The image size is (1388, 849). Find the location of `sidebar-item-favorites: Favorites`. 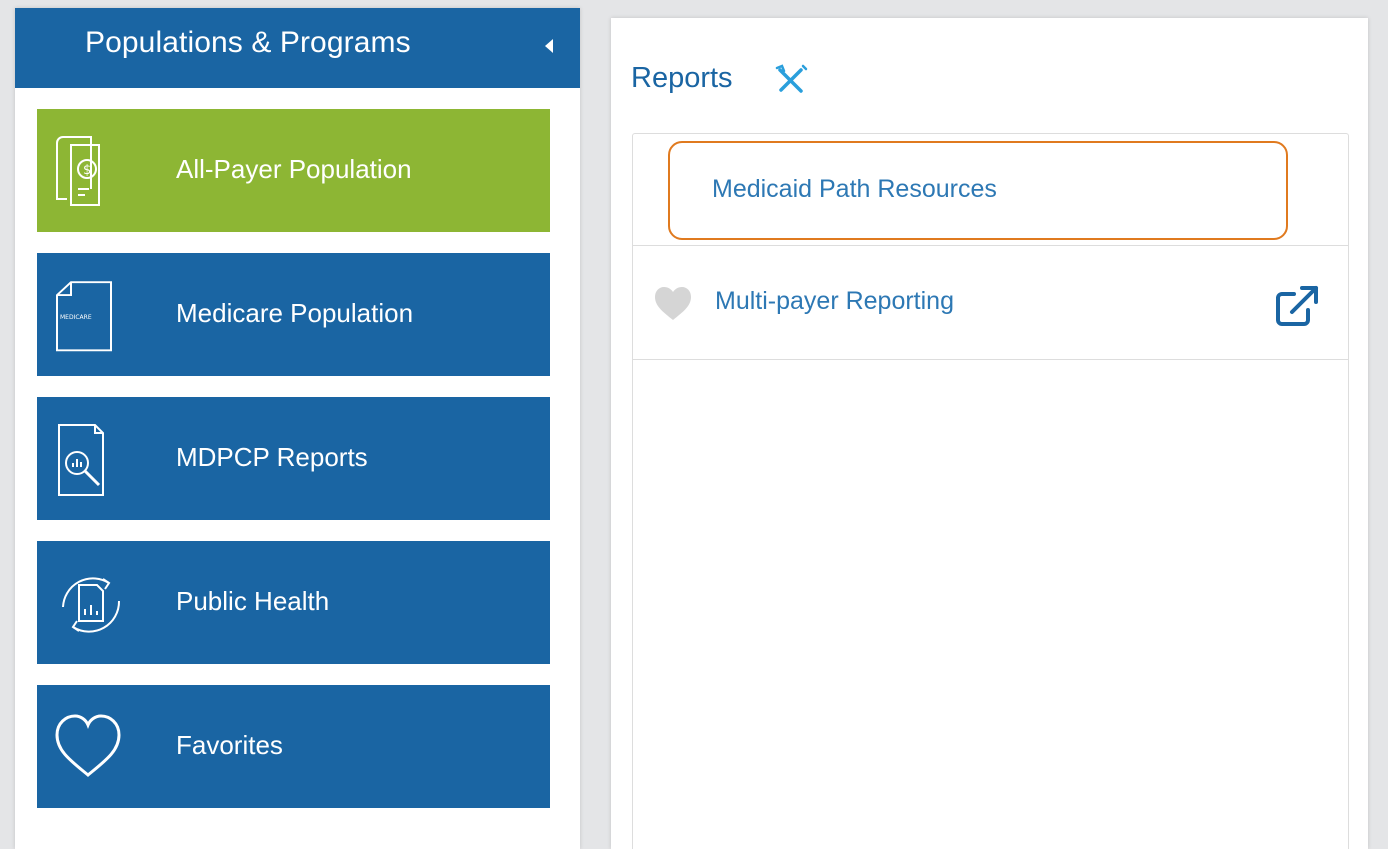

sidebar-item-favorites: Favorites is located at coordinates (293, 746).